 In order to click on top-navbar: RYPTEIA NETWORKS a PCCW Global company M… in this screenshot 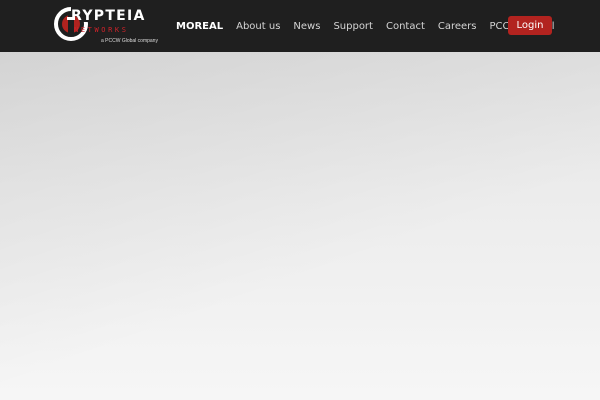, I will do `click(300, 26)`.